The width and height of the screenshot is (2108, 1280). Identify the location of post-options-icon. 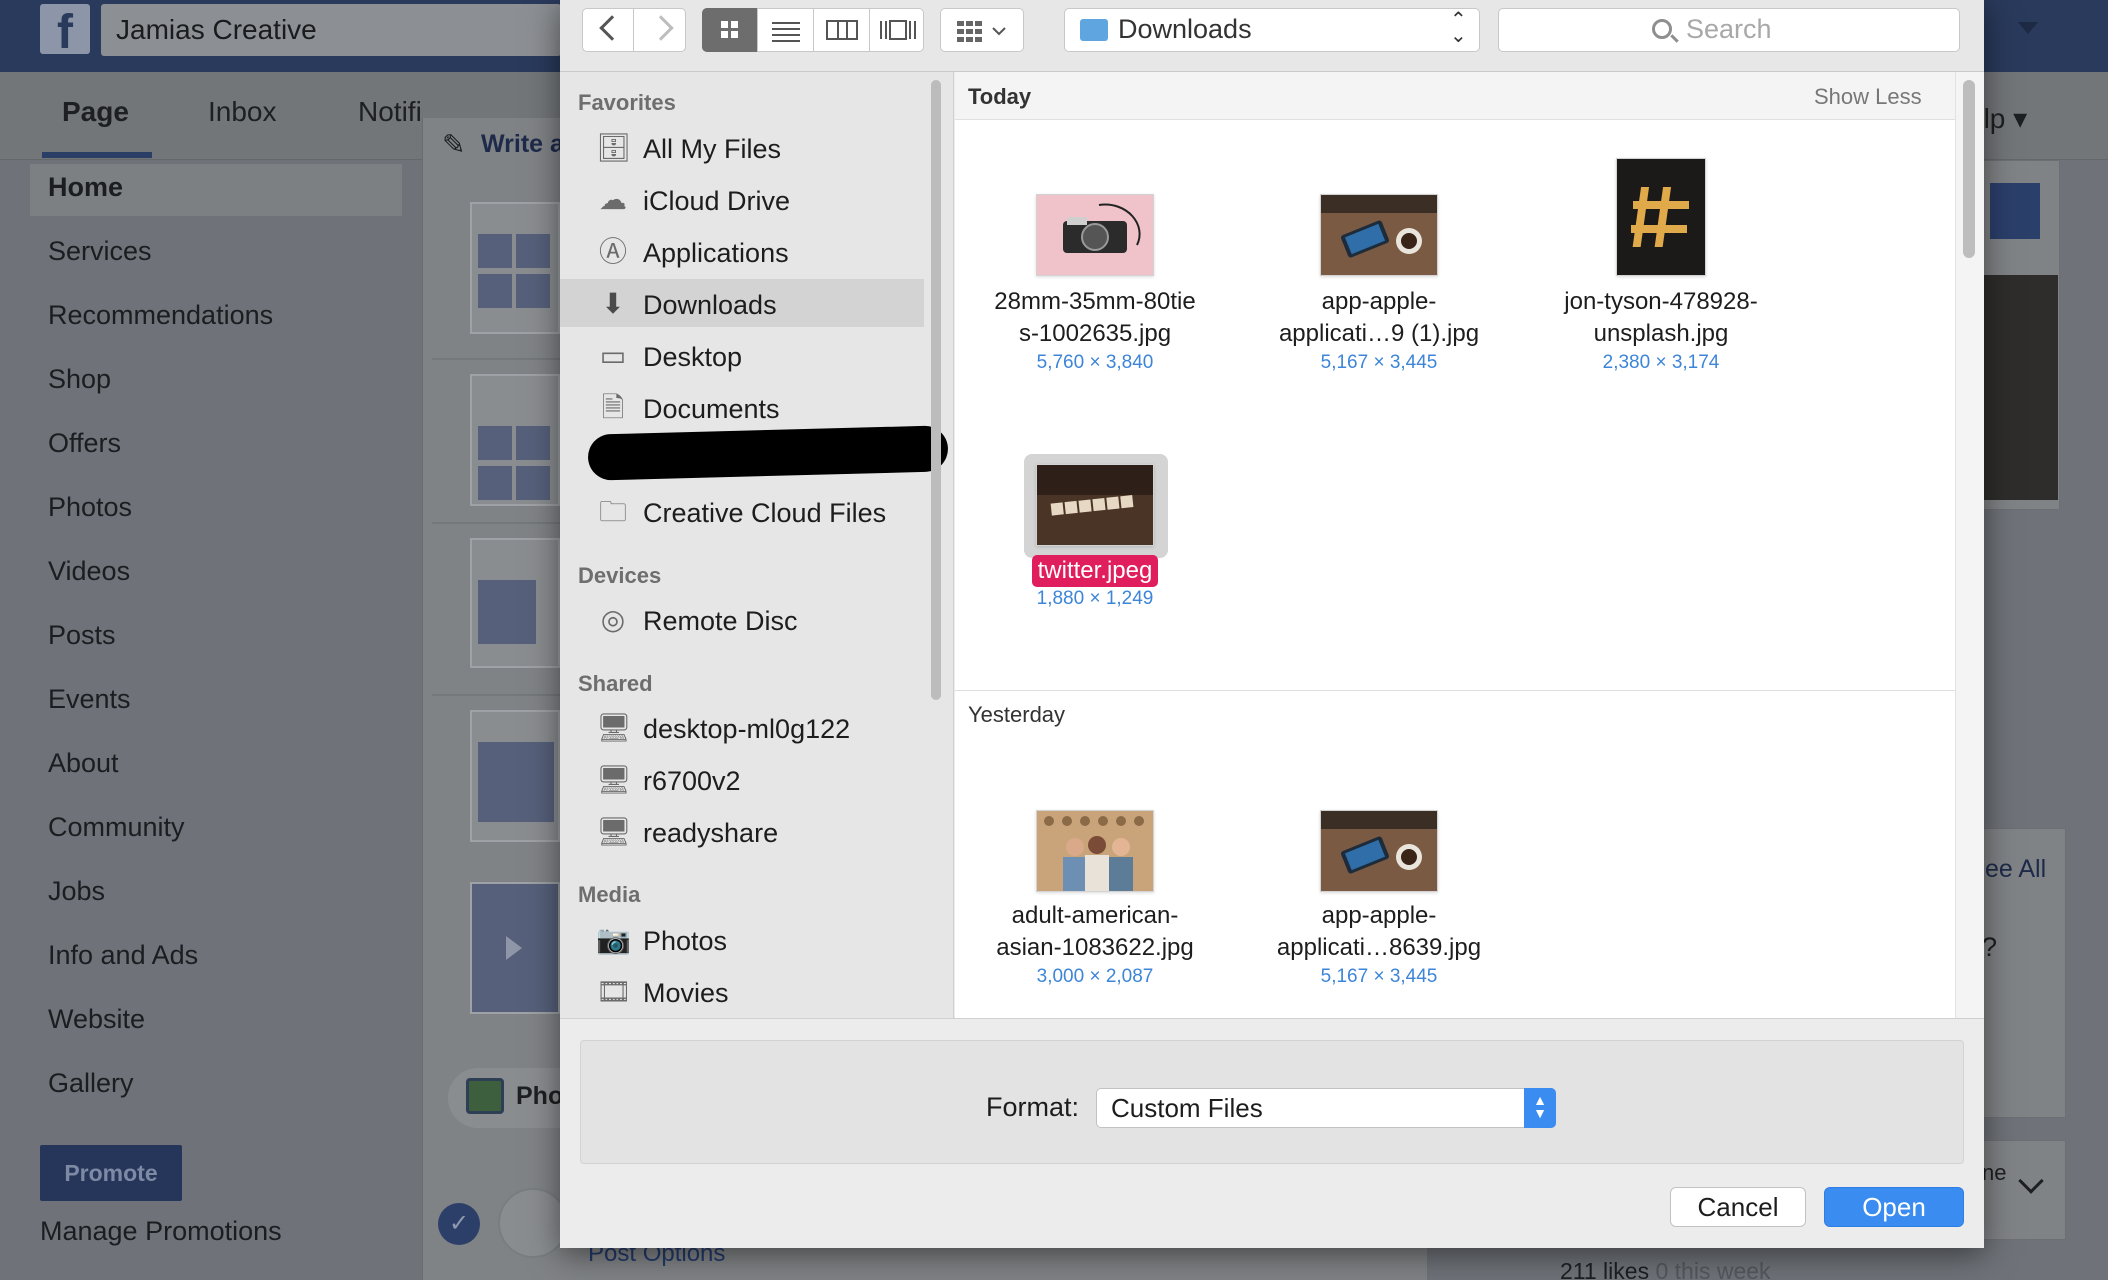
(533, 1223).